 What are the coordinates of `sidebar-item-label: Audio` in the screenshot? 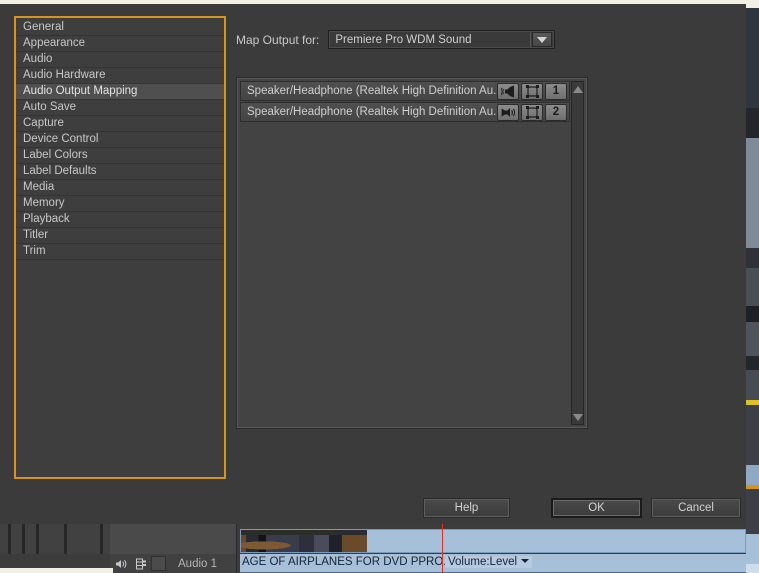 It's located at (38, 59).